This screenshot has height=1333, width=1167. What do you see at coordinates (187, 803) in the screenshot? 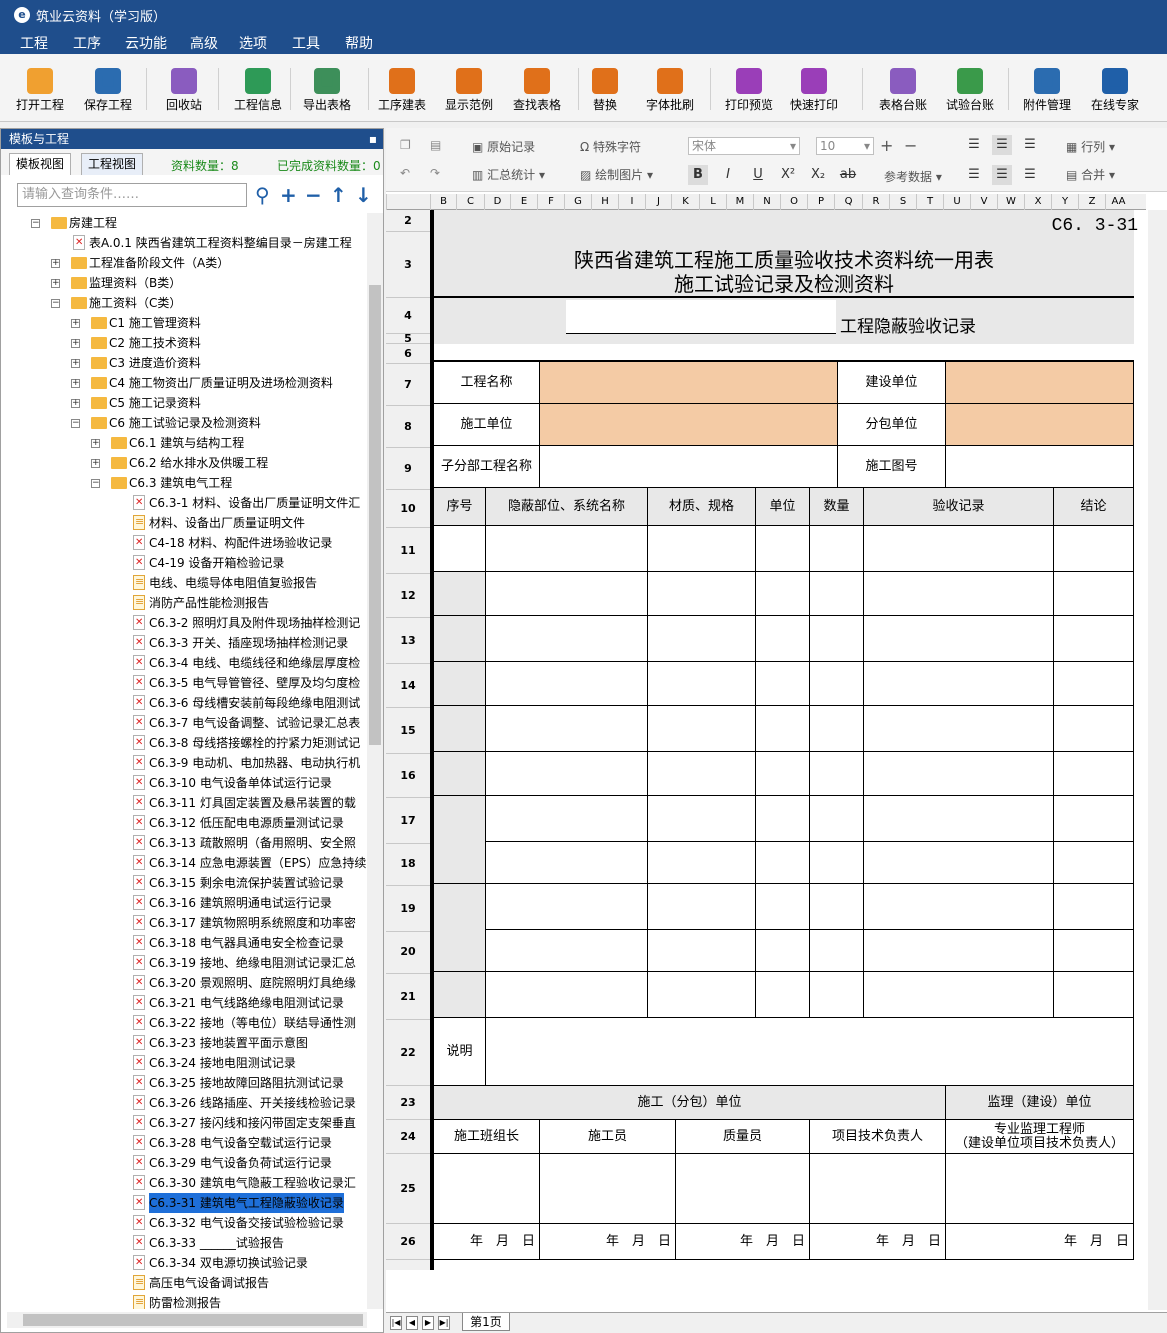
I see `tree-item: C6.3-11 灯具固定装置及悬吊装置的载` at bounding box center [187, 803].